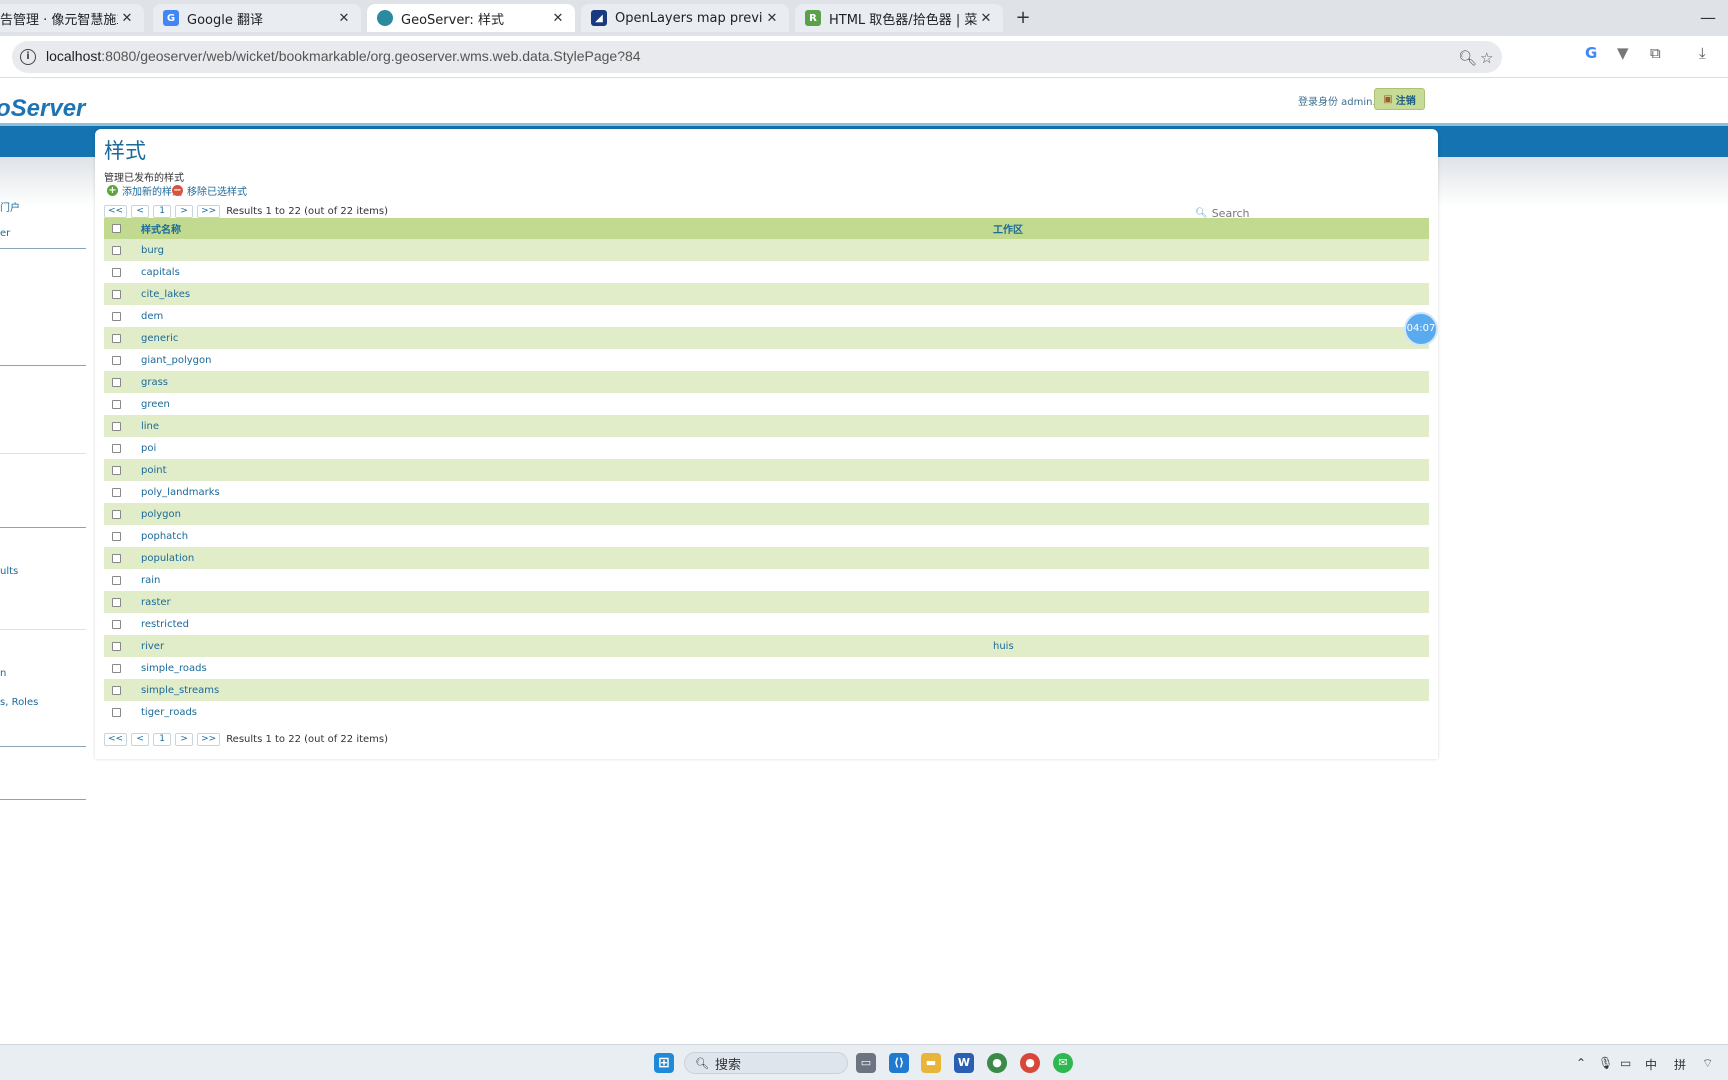 This screenshot has height=1080, width=1728. I want to click on column-header-workspace: 工作区, so click(1211, 228).